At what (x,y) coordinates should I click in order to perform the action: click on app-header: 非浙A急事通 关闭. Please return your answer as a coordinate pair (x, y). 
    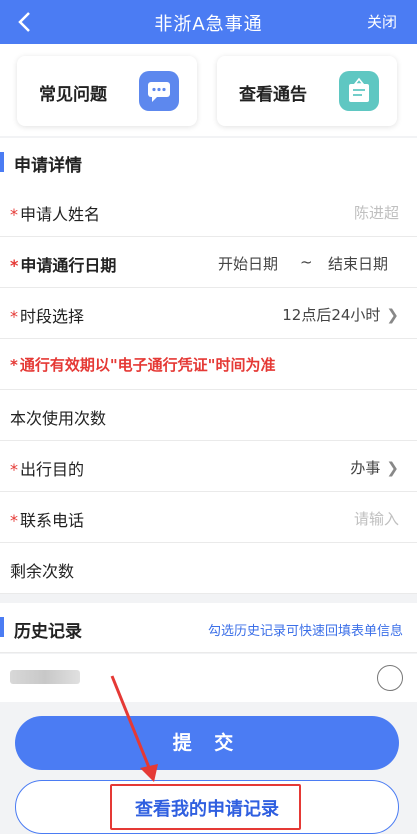
    Looking at the image, I should click on (208, 22).